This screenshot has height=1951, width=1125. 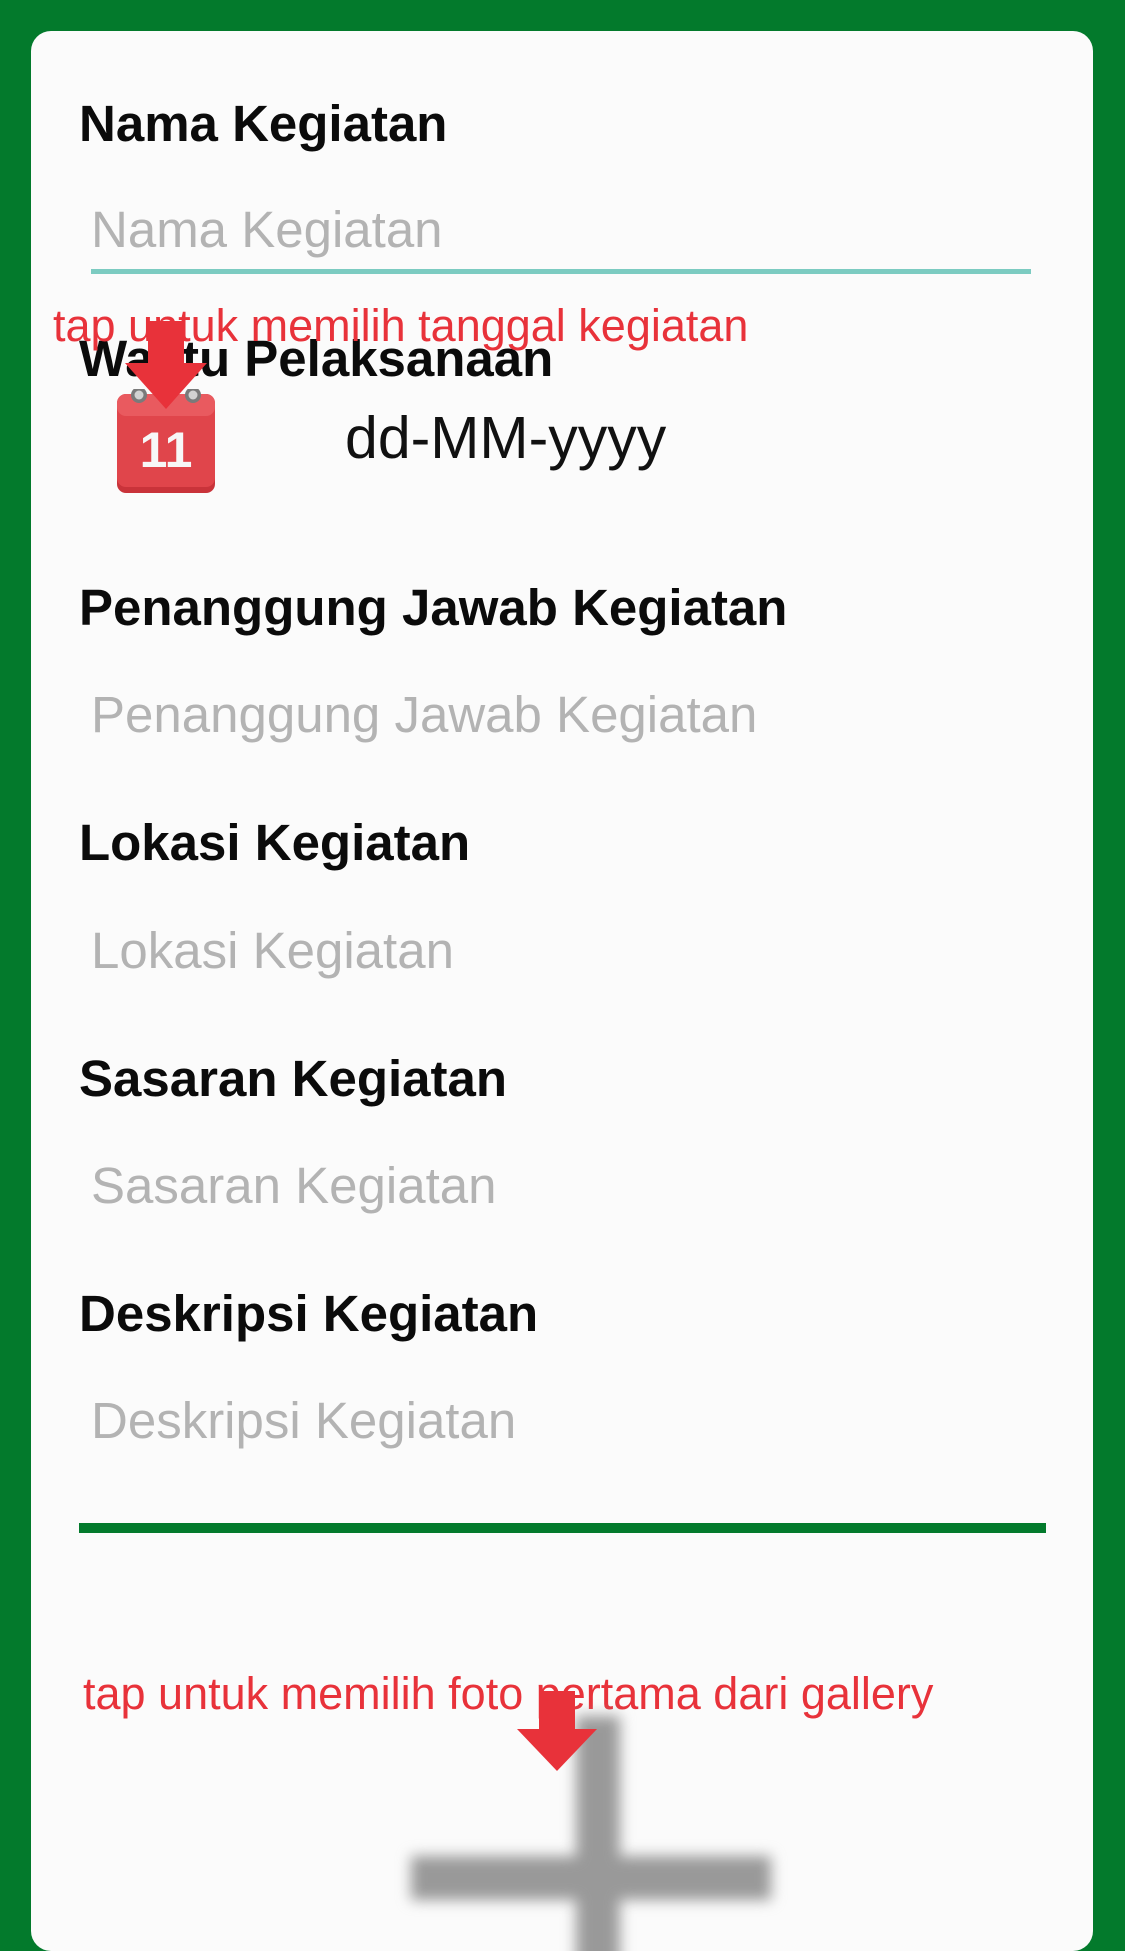 What do you see at coordinates (576, 1185) in the screenshot?
I see `sasaran-kegiatan-input` at bounding box center [576, 1185].